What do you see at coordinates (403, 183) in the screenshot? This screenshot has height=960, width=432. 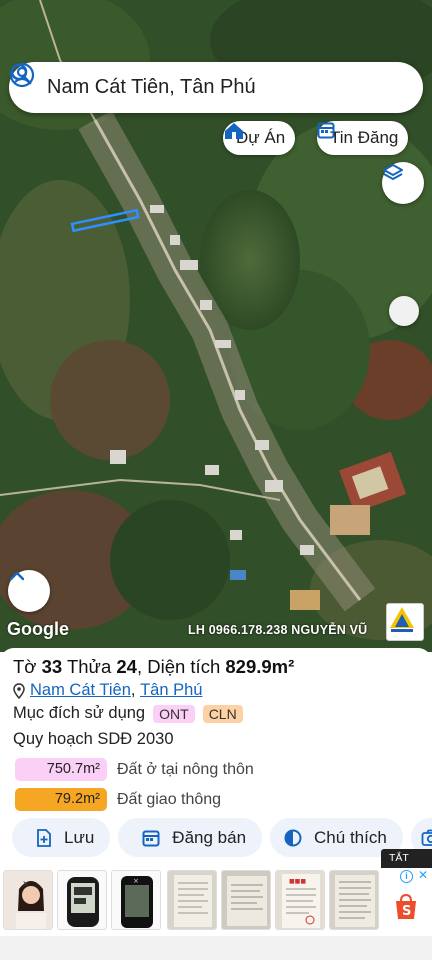 I see `layers-button` at bounding box center [403, 183].